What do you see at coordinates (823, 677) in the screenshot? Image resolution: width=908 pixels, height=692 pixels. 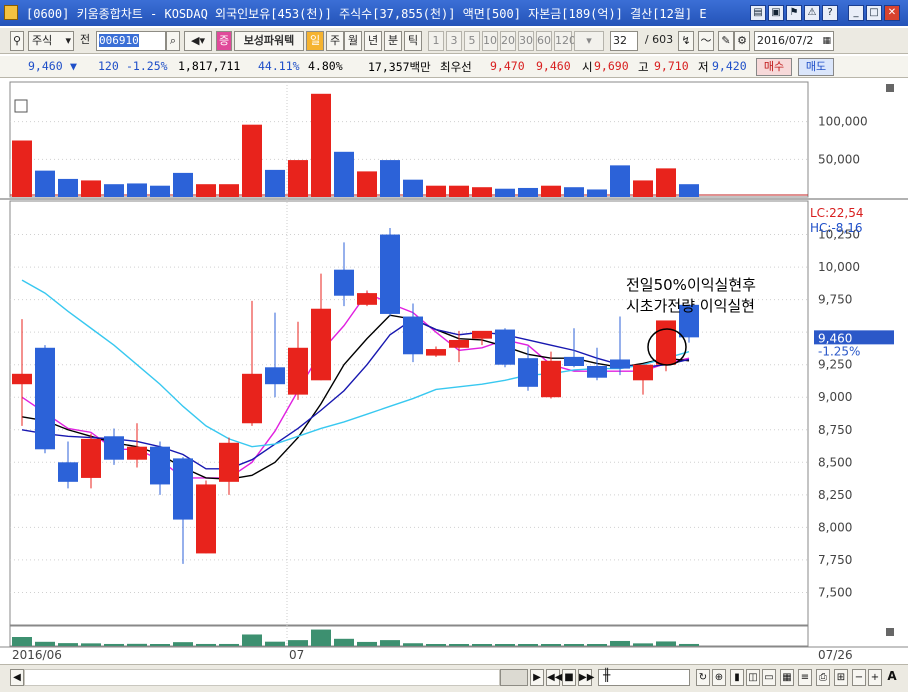 I see `print-icon: ⎙` at bounding box center [823, 677].